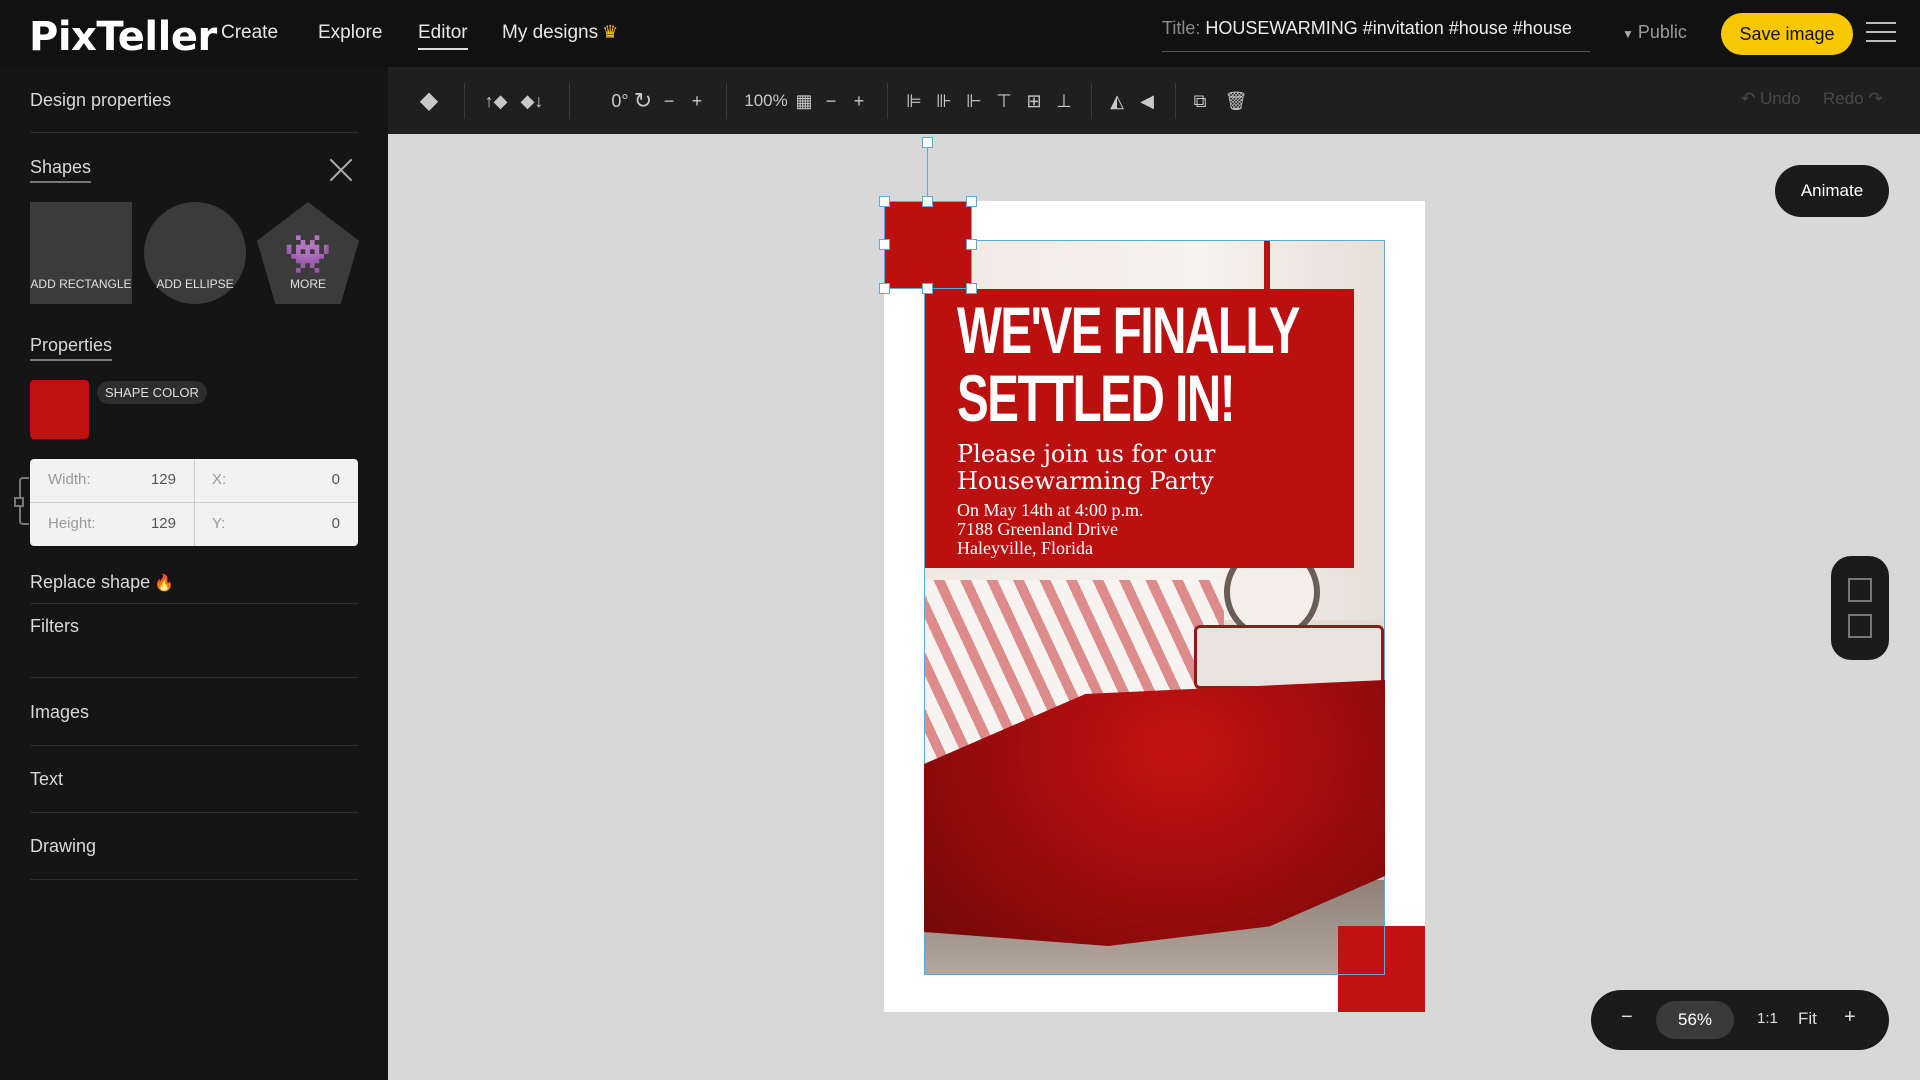  I want to click on canvas-side-tools, so click(1860, 608).